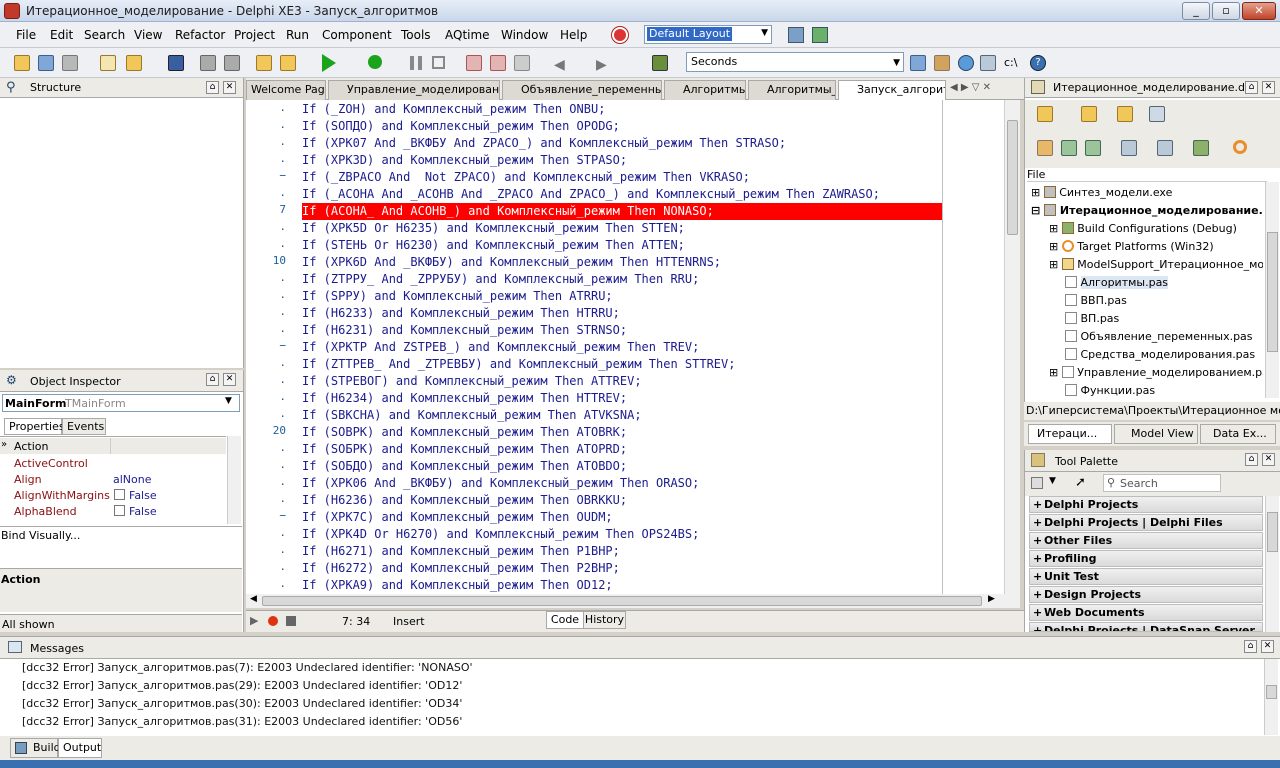 The width and height of the screenshot is (1280, 768). What do you see at coordinates (113, 446) in the screenshot?
I see `property-row: » Action` at bounding box center [113, 446].